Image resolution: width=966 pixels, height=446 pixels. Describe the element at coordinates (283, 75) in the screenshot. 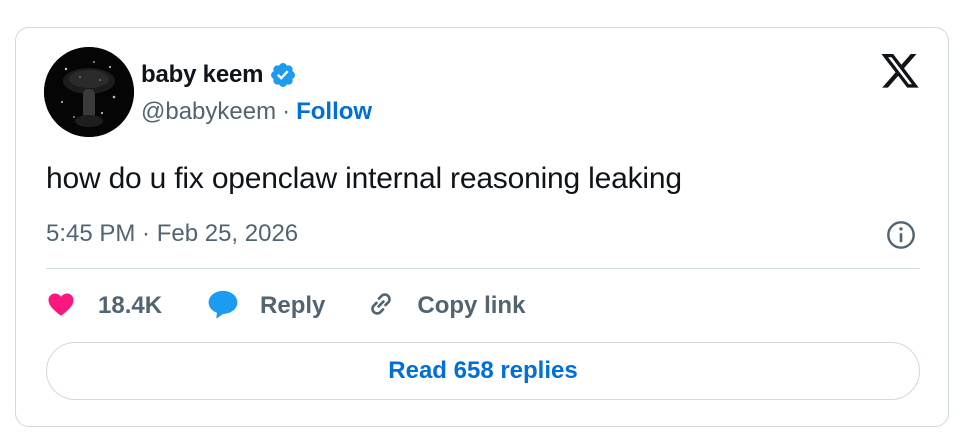

I see `verified-badge-icon` at that location.